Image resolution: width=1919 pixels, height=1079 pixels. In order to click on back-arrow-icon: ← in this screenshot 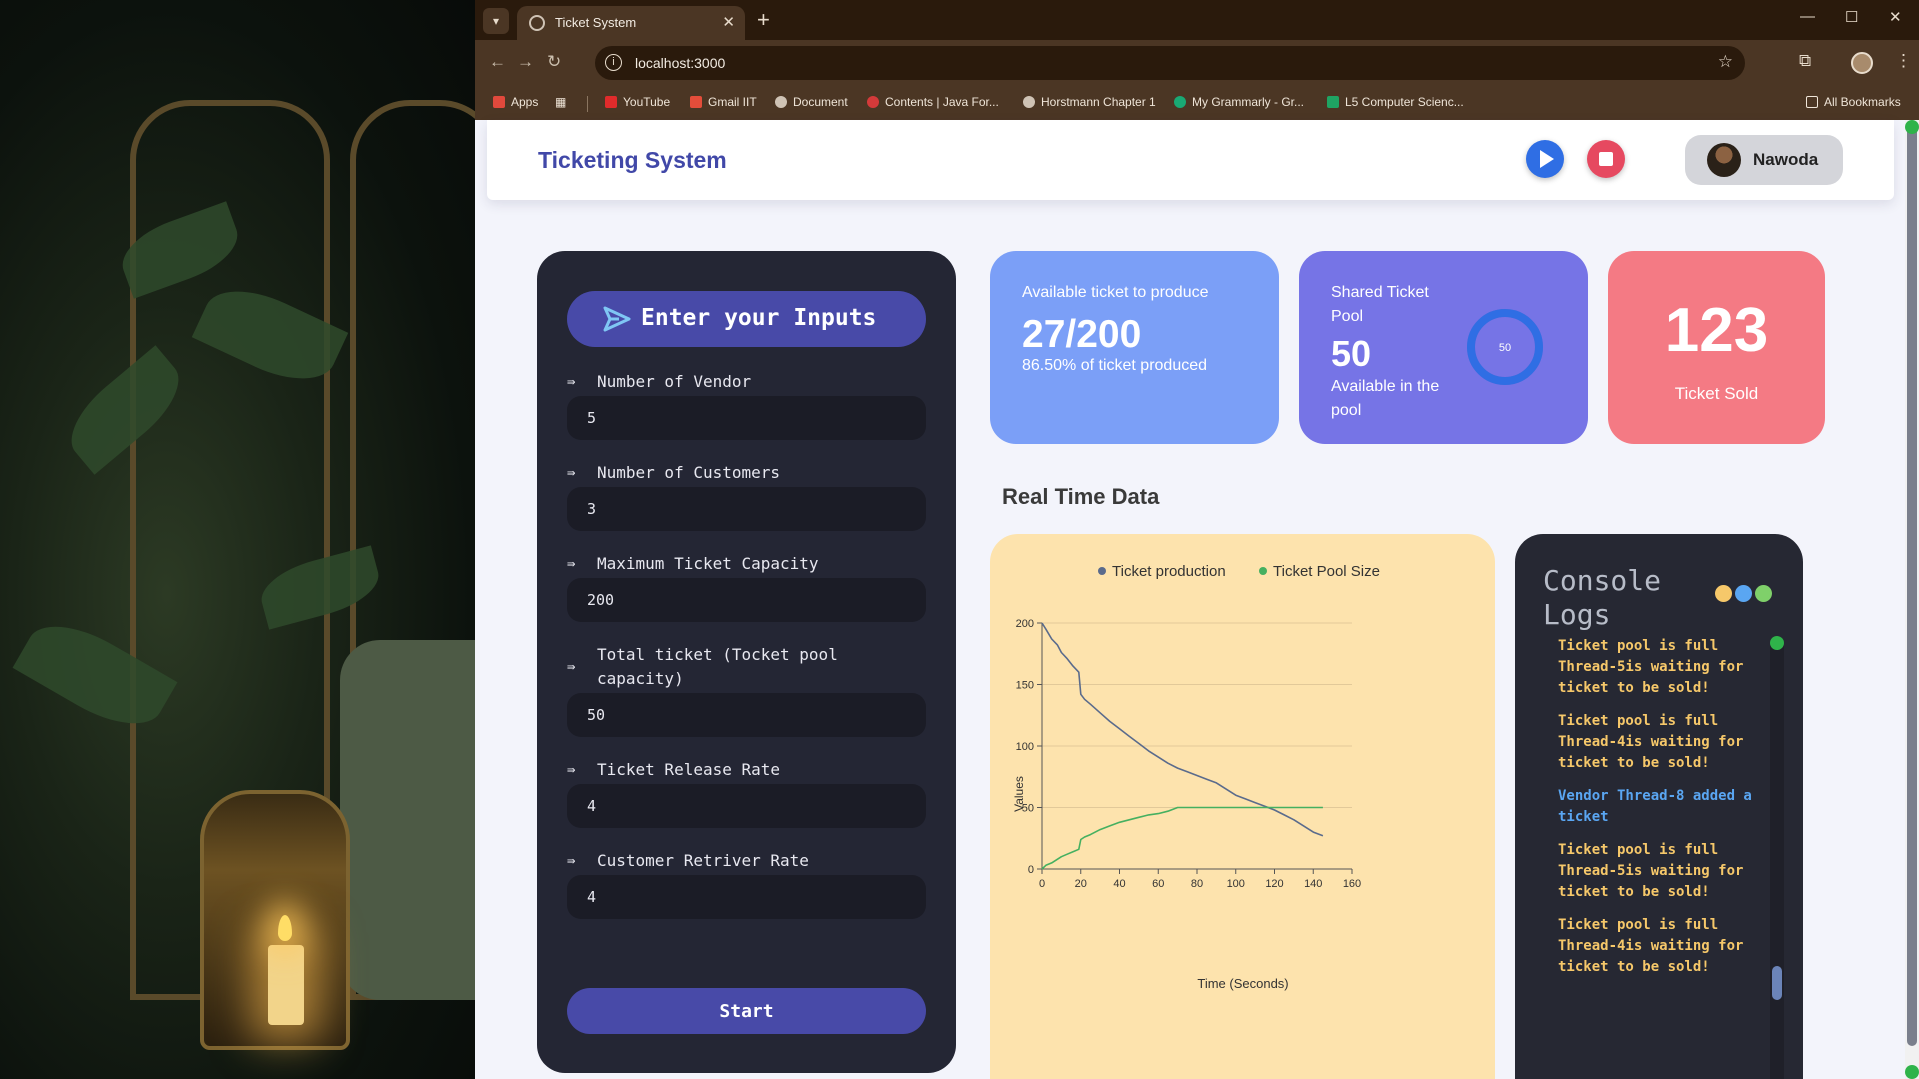, I will do `click(497, 62)`.